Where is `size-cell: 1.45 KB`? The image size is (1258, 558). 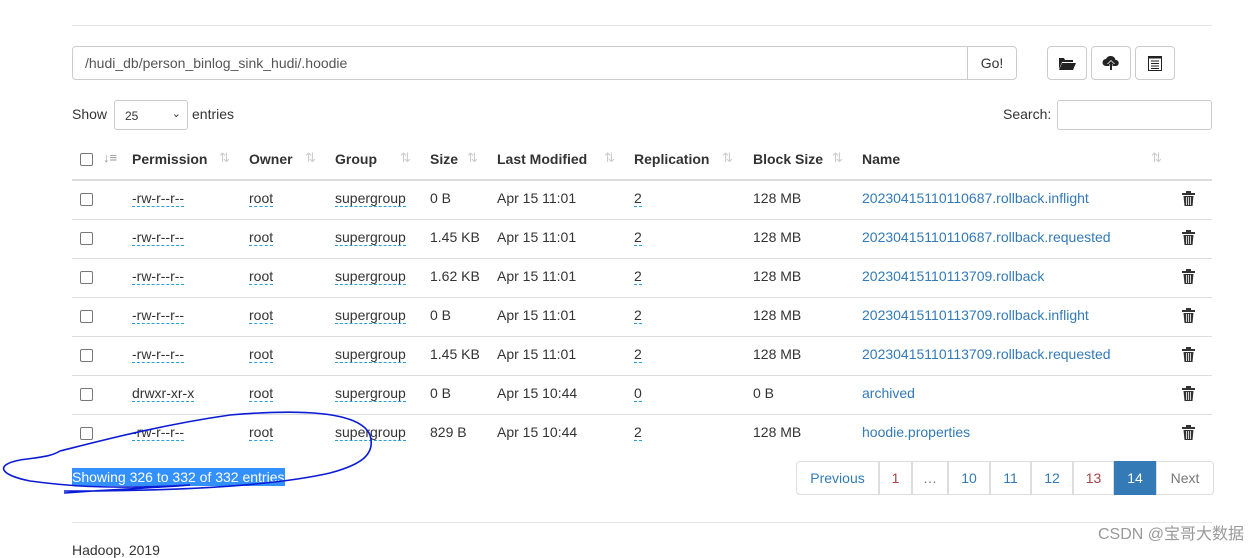
size-cell: 1.45 KB is located at coordinates (455, 237).